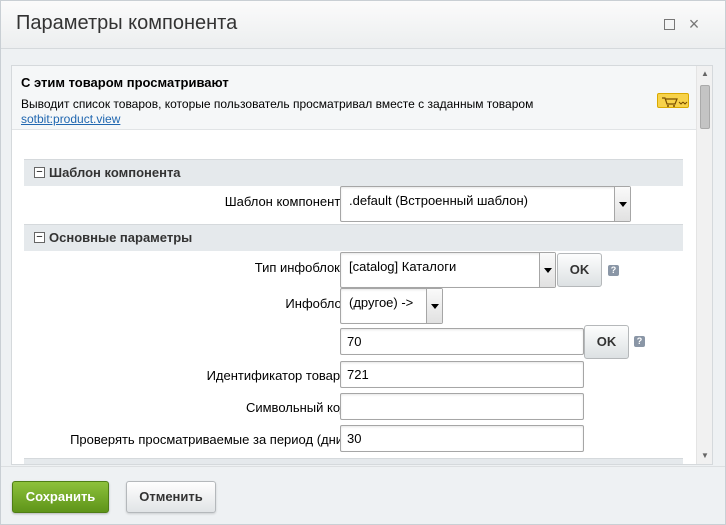 The width and height of the screenshot is (726, 525). What do you see at coordinates (462, 406) in the screenshot?
I see `code-input` at bounding box center [462, 406].